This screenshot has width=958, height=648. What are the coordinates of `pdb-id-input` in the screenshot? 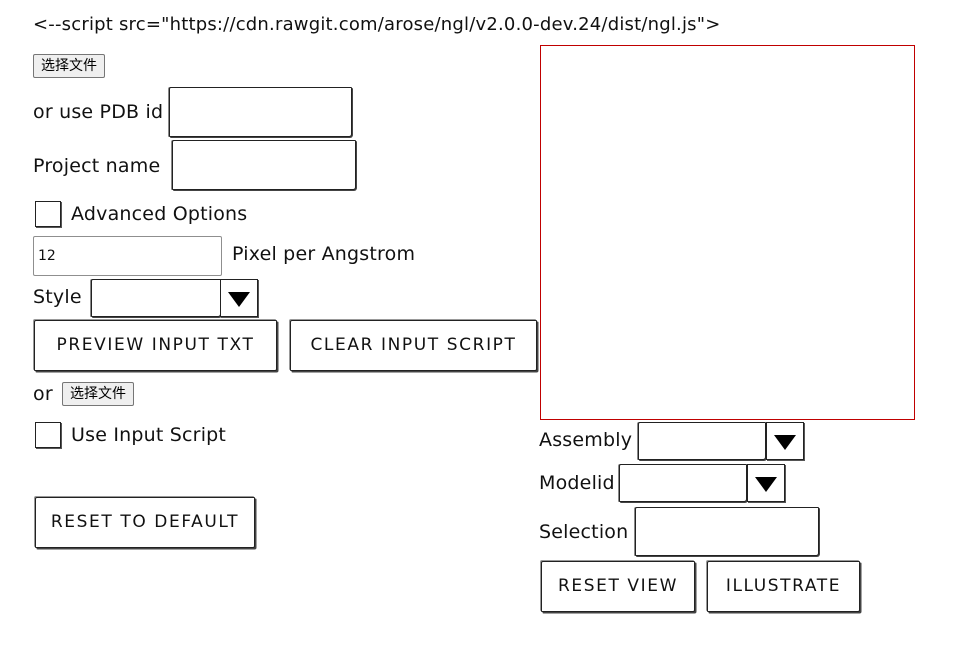 It's located at (260, 112).